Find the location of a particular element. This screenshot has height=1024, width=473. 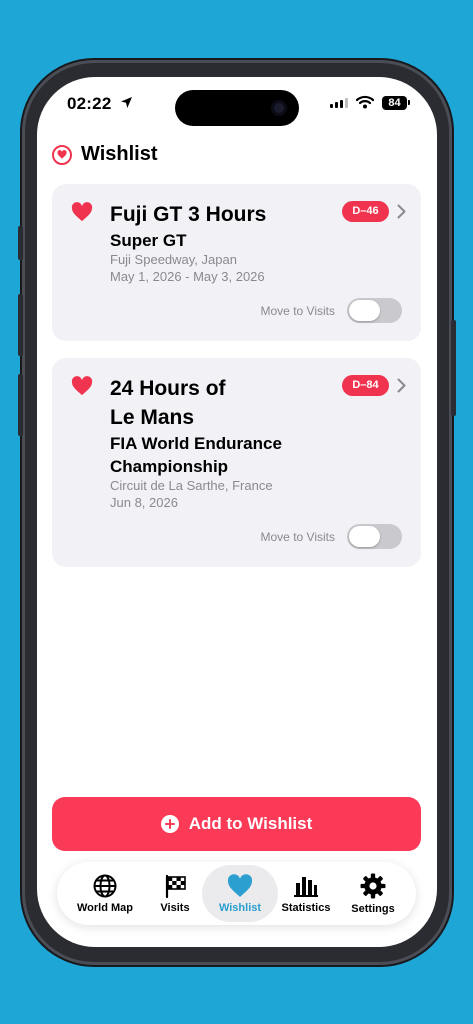

cellular-signal-icon is located at coordinates (339, 103).